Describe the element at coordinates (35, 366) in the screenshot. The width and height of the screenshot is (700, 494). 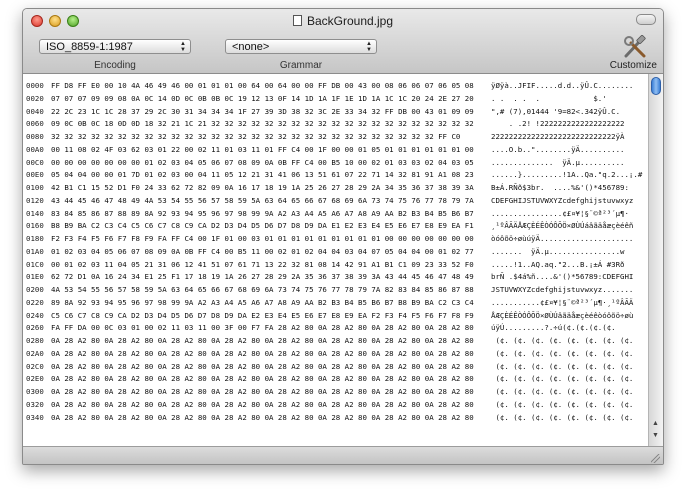
I see `hex-offset: 02C0` at that location.